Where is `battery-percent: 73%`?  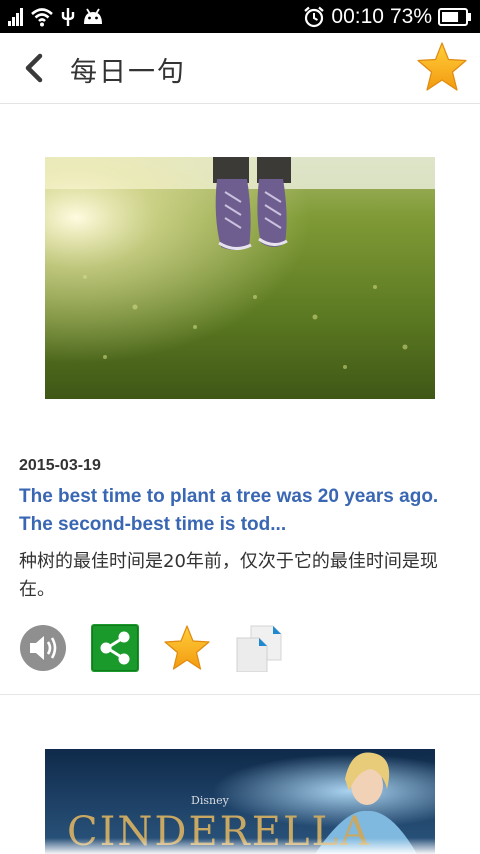
battery-percent: 73% is located at coordinates (410, 16).